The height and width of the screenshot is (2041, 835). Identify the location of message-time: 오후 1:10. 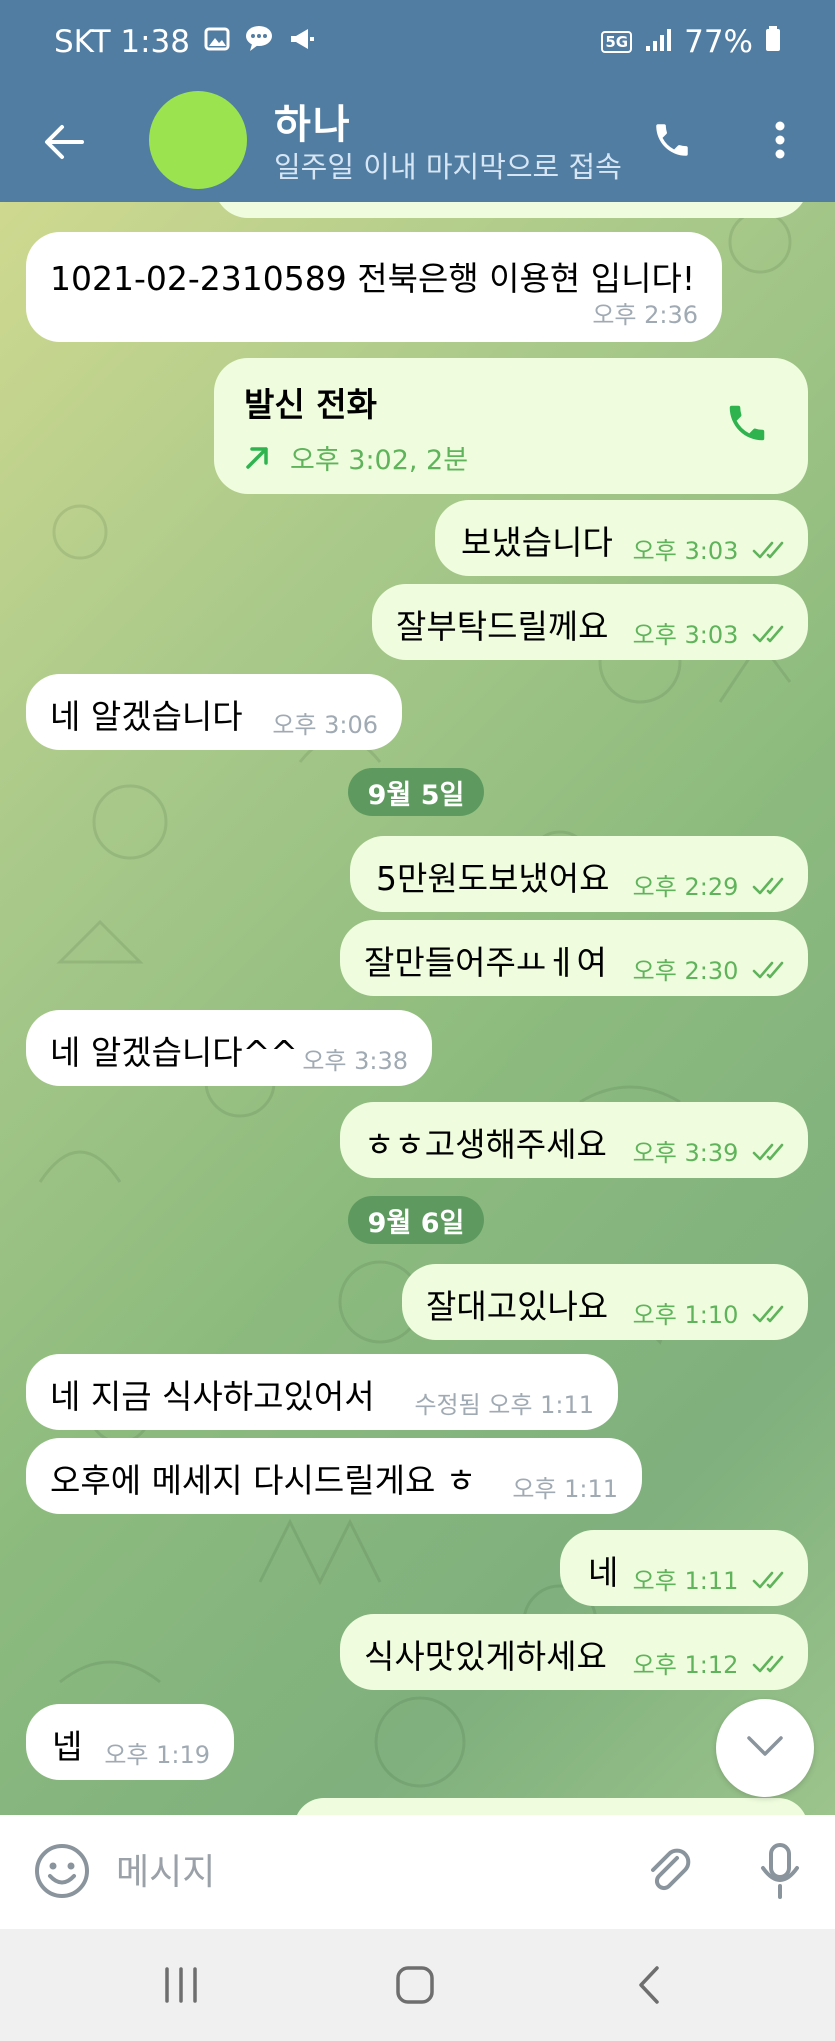
(712, 1312).